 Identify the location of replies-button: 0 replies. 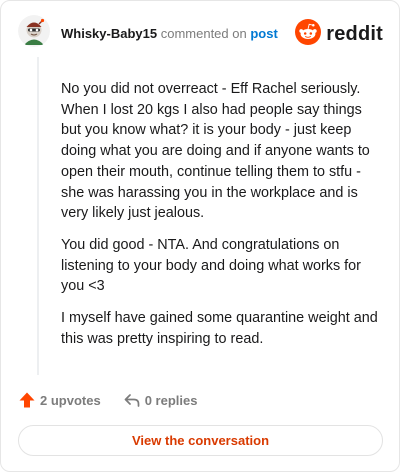
(160, 400).